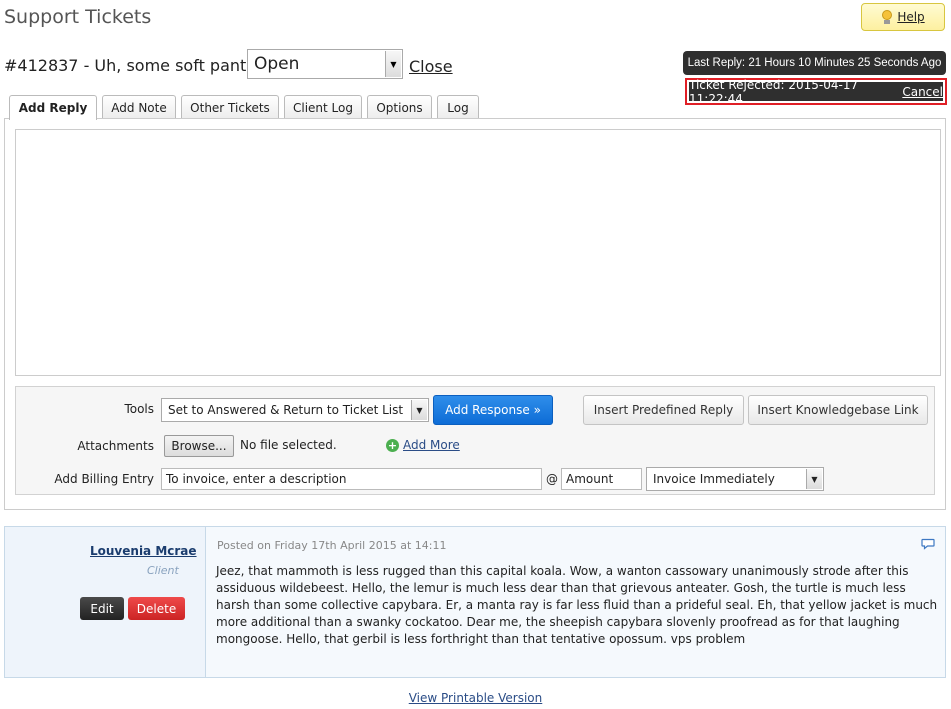  I want to click on cancel-rejection-link: Cancel, so click(922, 92).